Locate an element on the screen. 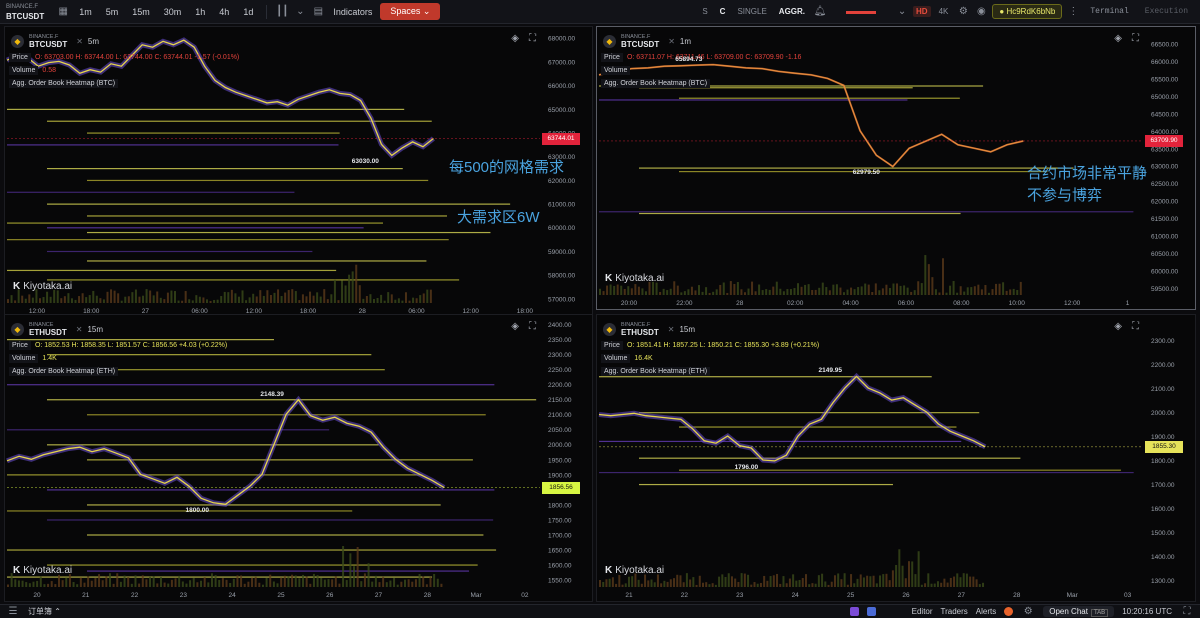 The width and height of the screenshot is (1200, 618). x-axis: 21 22 23 24 25 26 27 28 Mar 03 is located at coordinates (878, 595).